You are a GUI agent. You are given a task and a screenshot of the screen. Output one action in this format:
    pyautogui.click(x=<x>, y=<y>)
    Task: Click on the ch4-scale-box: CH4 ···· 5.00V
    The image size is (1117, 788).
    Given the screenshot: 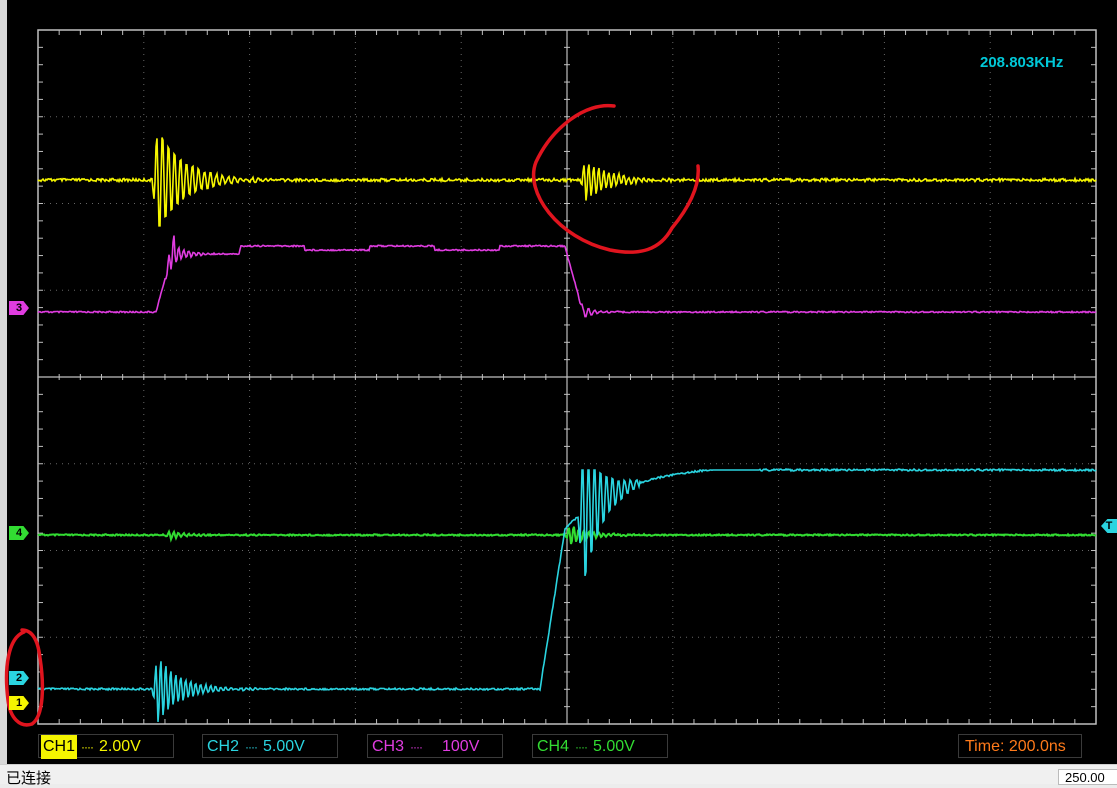 What is the action you would take?
    pyautogui.click(x=600, y=746)
    